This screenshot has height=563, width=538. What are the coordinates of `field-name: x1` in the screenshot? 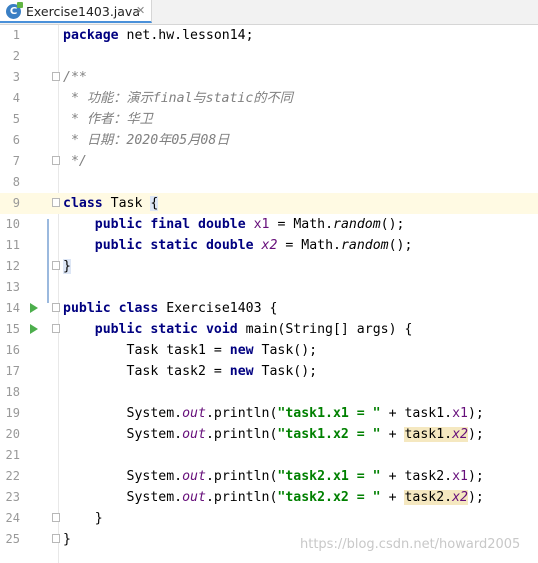 It's located at (261, 224).